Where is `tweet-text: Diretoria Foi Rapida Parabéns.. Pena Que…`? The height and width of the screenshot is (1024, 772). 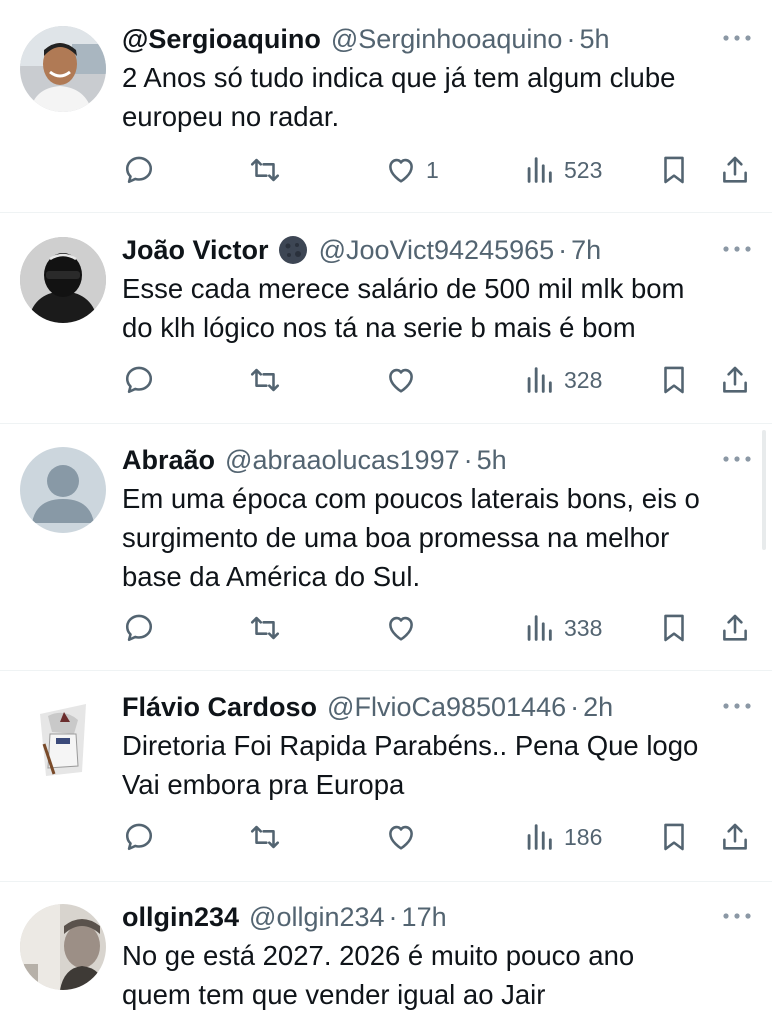
tweet-text: Diretoria Foi Rapida Parabéns.. Pena Que… is located at coordinates (410, 765).